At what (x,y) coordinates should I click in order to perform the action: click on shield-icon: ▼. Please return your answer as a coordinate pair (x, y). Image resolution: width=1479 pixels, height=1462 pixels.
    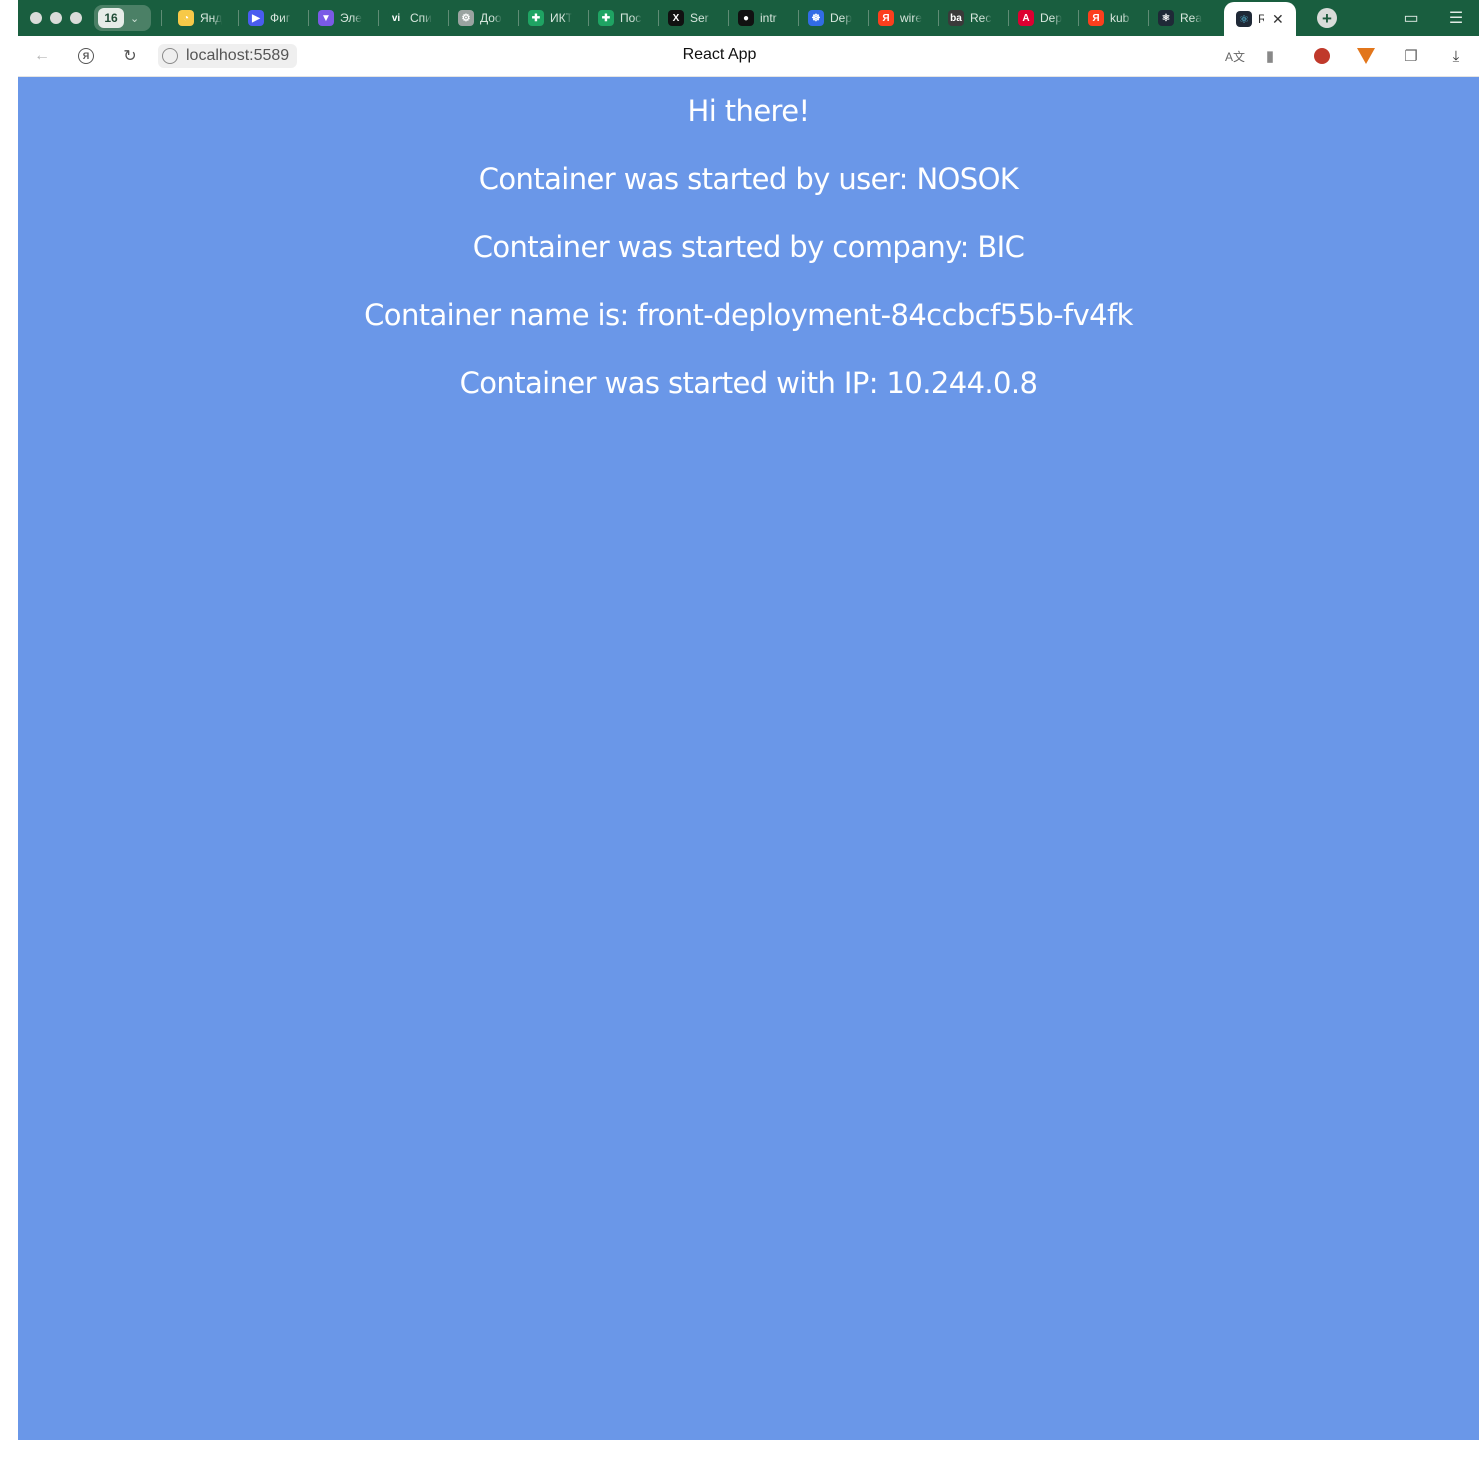
    Looking at the image, I should click on (326, 18).